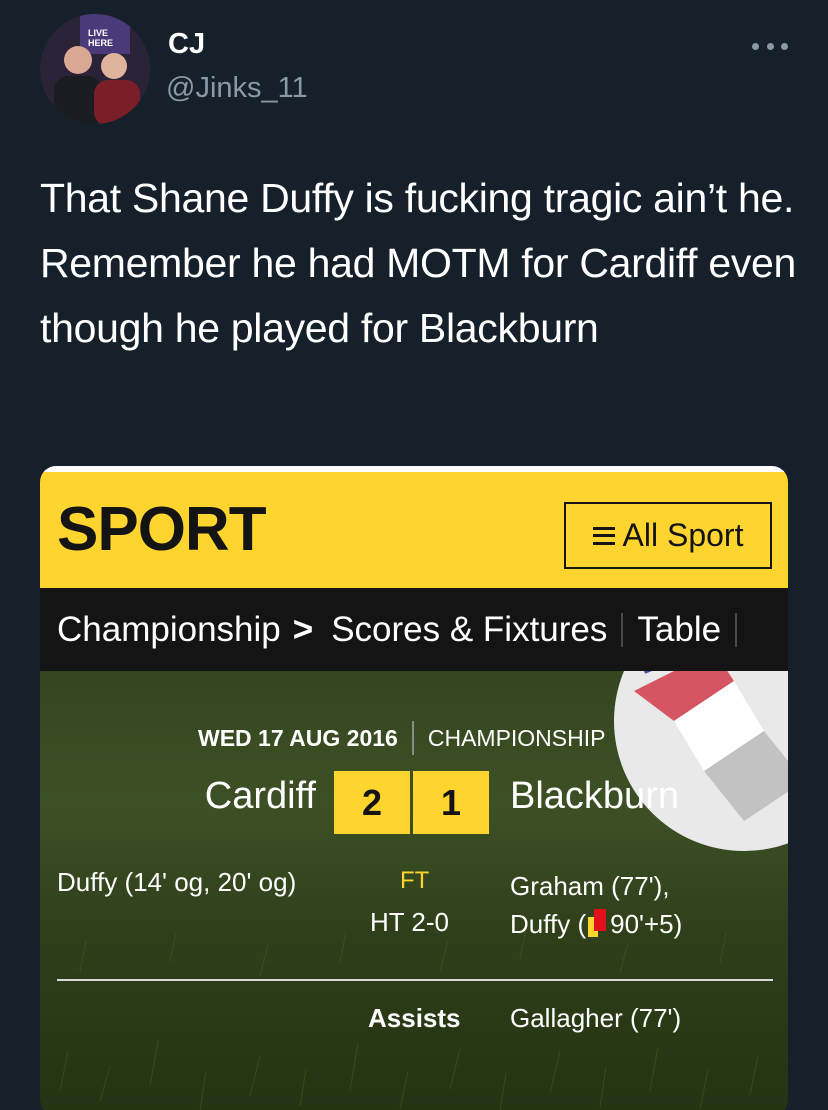  I want to click on section-divider, so click(415, 980).